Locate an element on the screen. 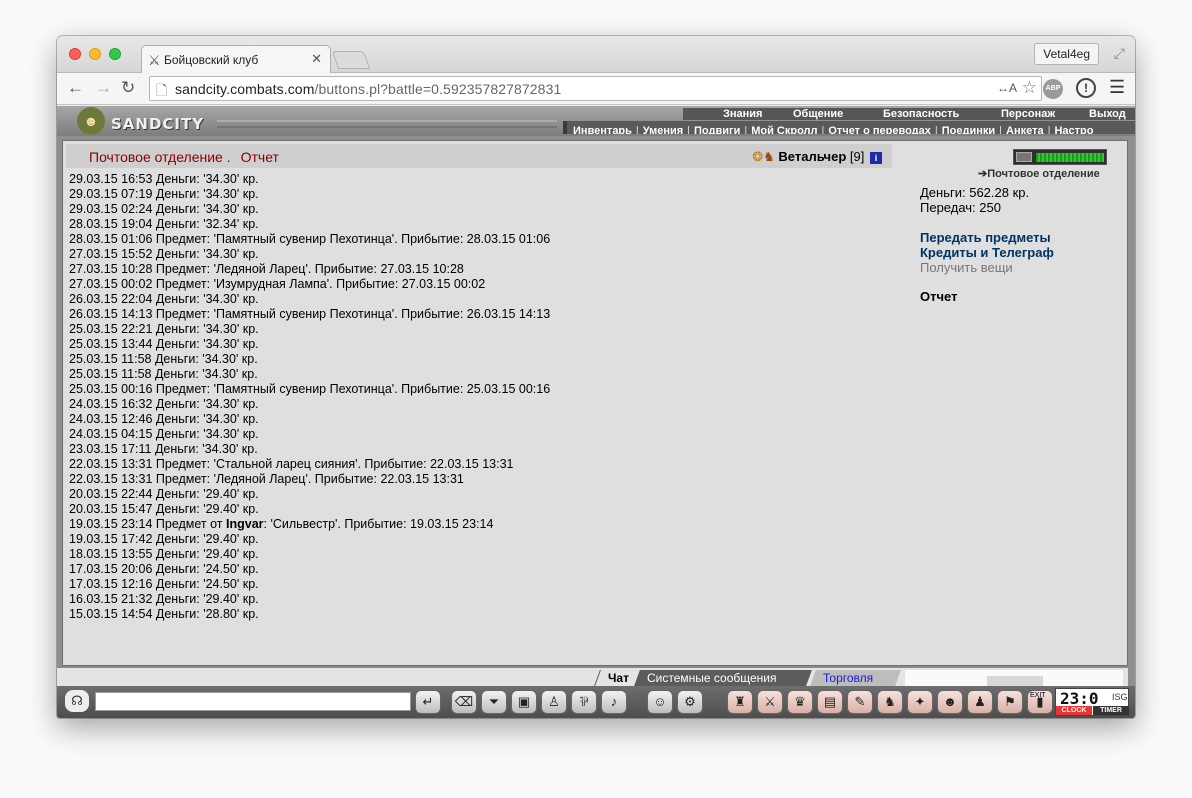 Image resolution: width=1192 pixels, height=798 pixels. bookmark-star-icon: ☆ is located at coordinates (1029, 88).